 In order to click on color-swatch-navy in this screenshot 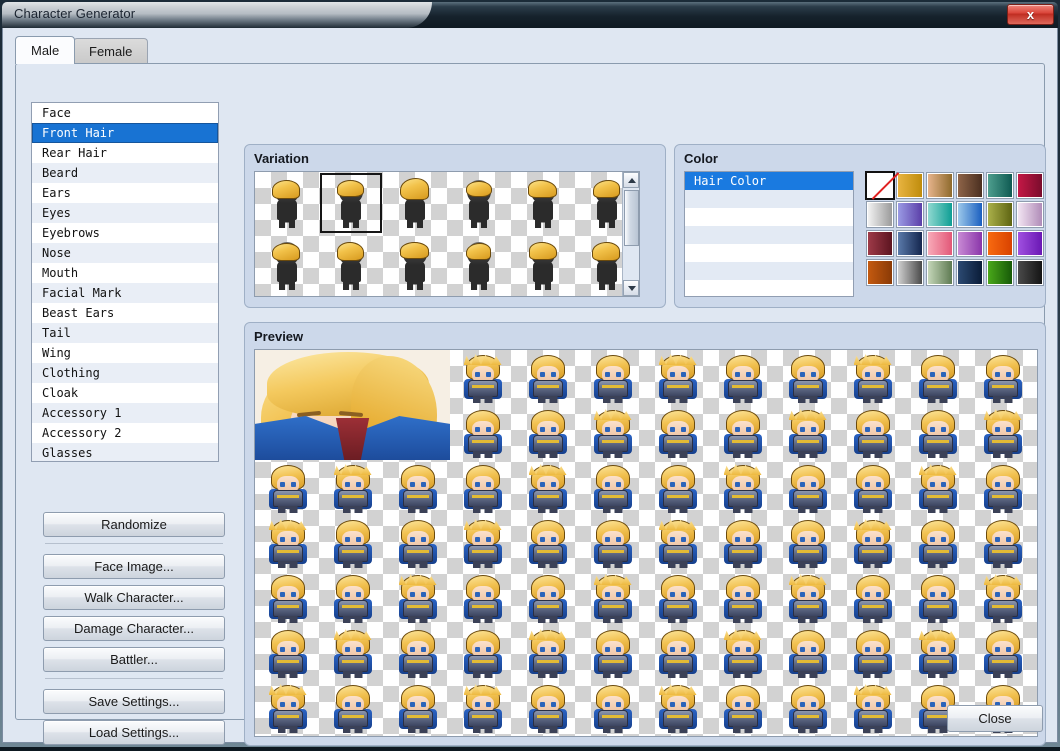, I will do `click(910, 243)`.